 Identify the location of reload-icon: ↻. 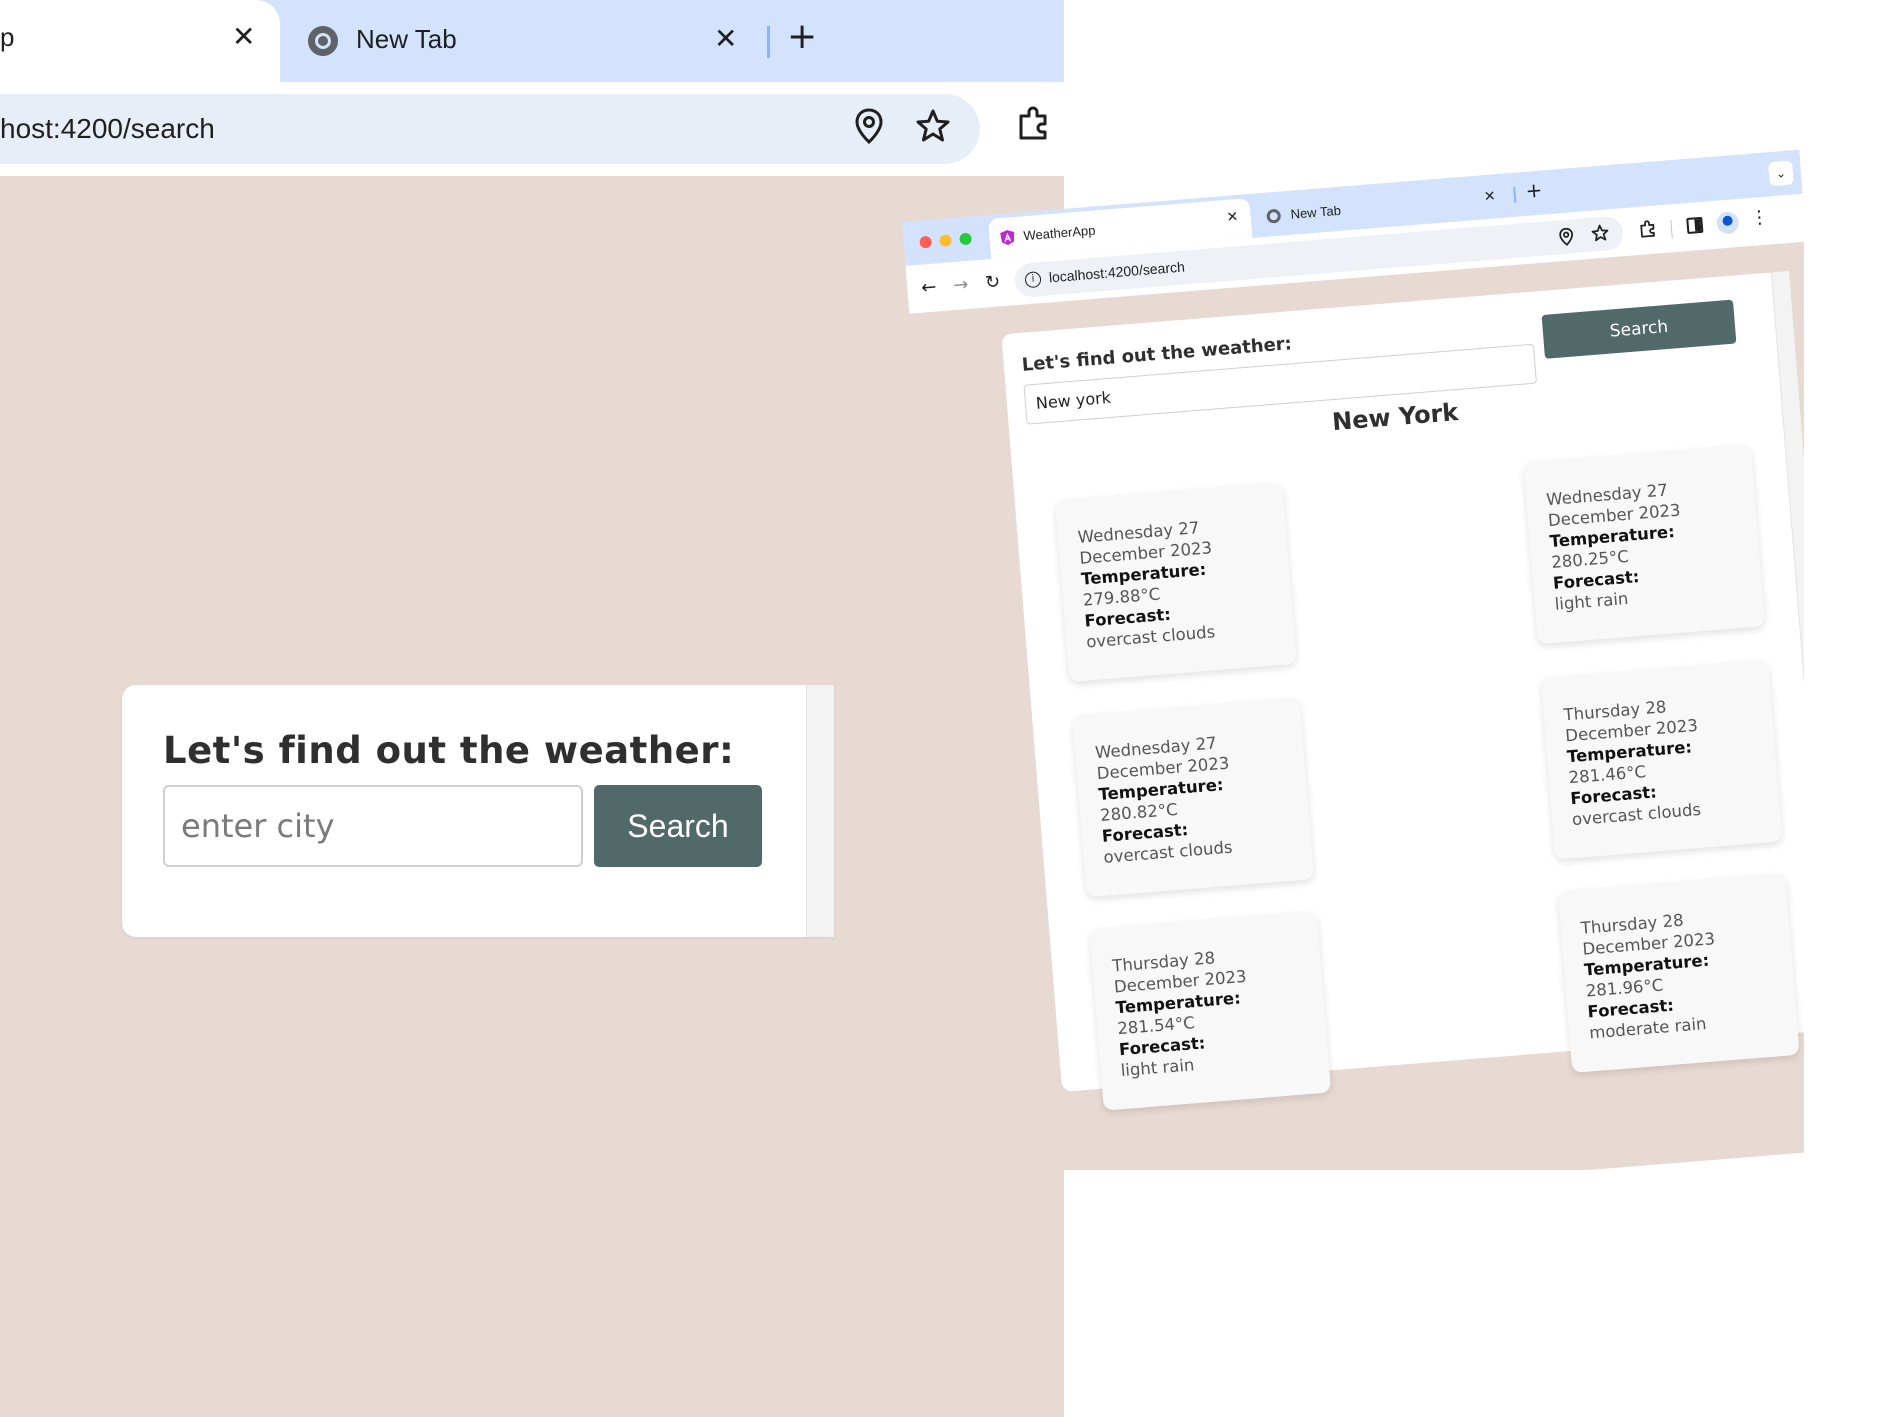
(992, 282).